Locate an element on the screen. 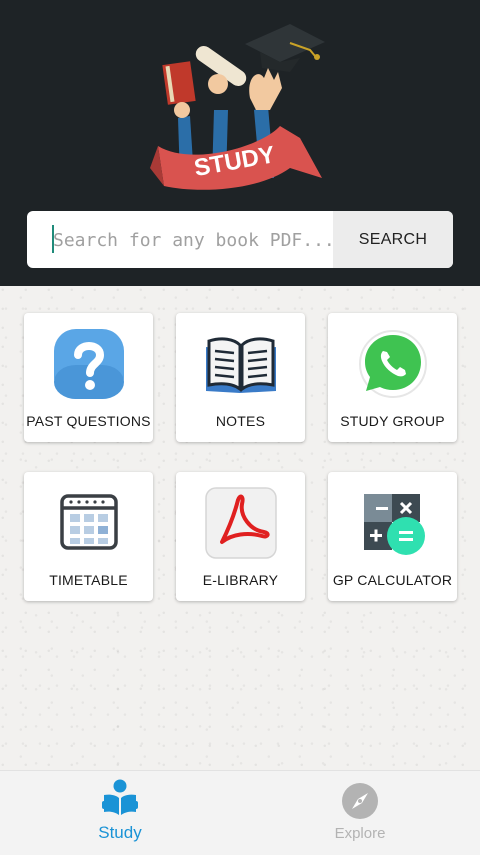  open-book-icon is located at coordinates (241, 365).